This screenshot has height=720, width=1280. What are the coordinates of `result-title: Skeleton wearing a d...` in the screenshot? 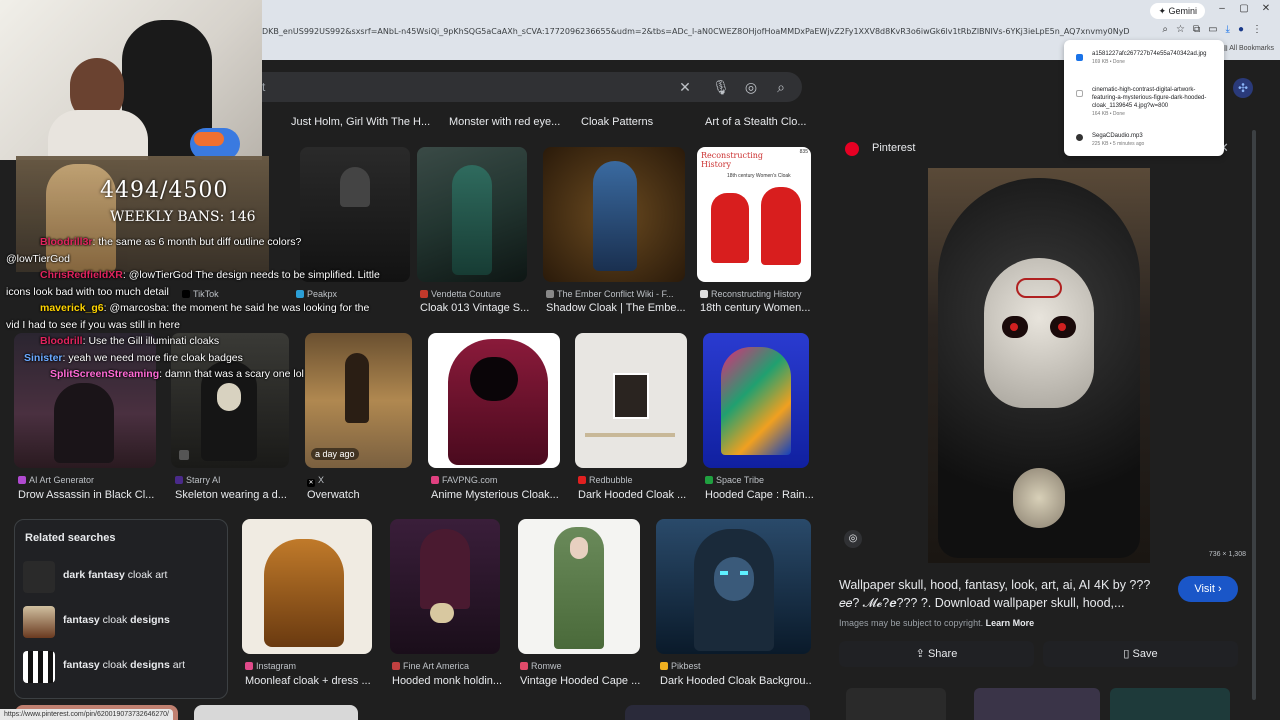 It's located at (234, 495).